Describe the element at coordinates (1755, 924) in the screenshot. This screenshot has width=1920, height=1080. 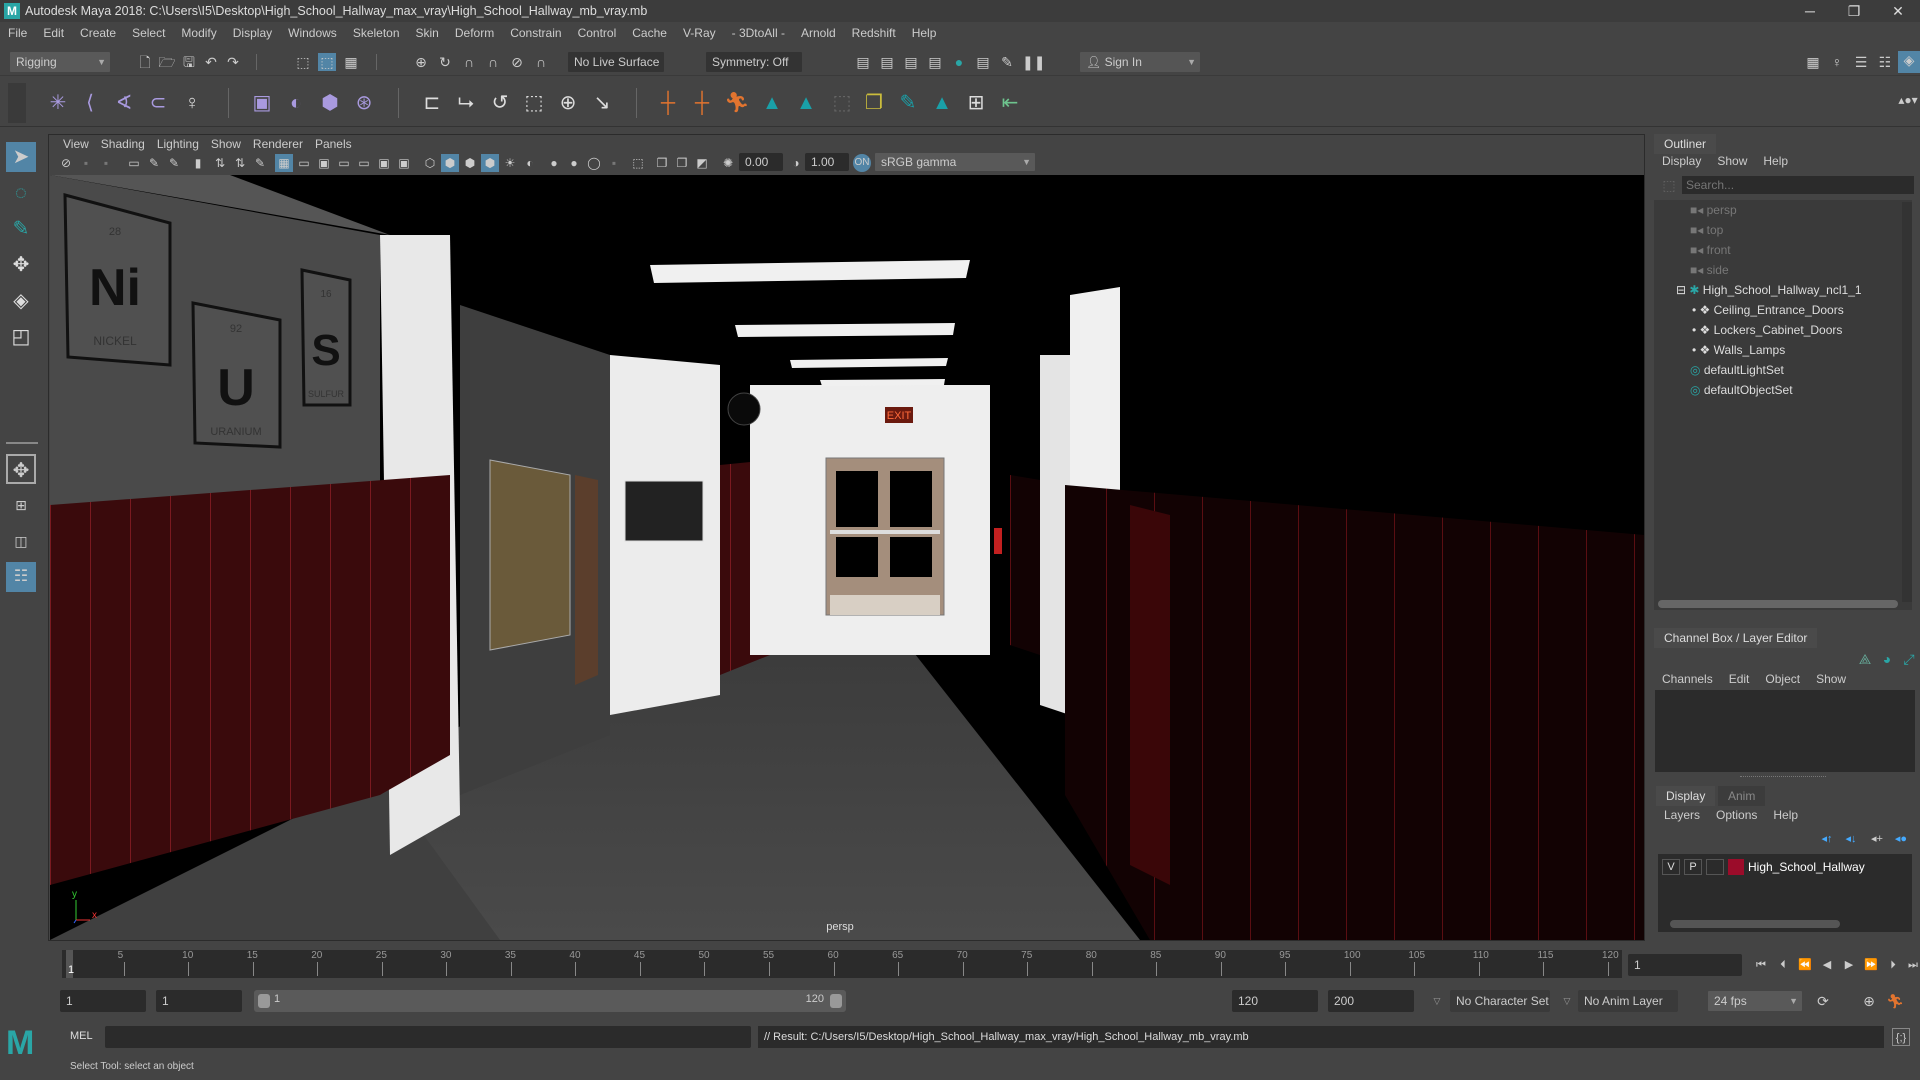
I see `layer-horizontal-scrollbar` at that location.